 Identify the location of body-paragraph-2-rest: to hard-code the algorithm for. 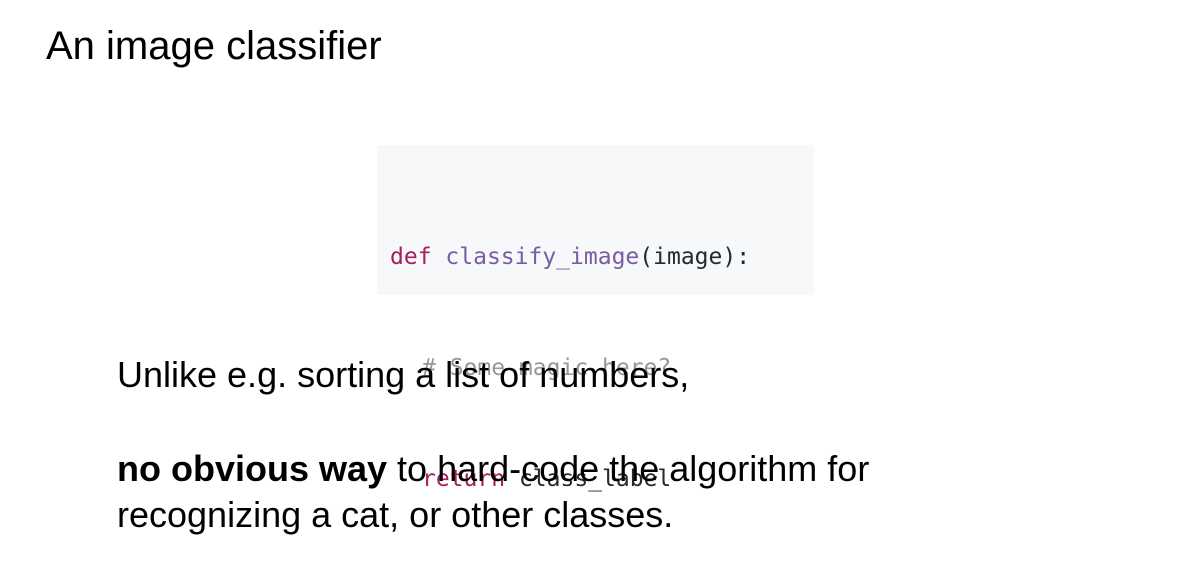
(628, 468).